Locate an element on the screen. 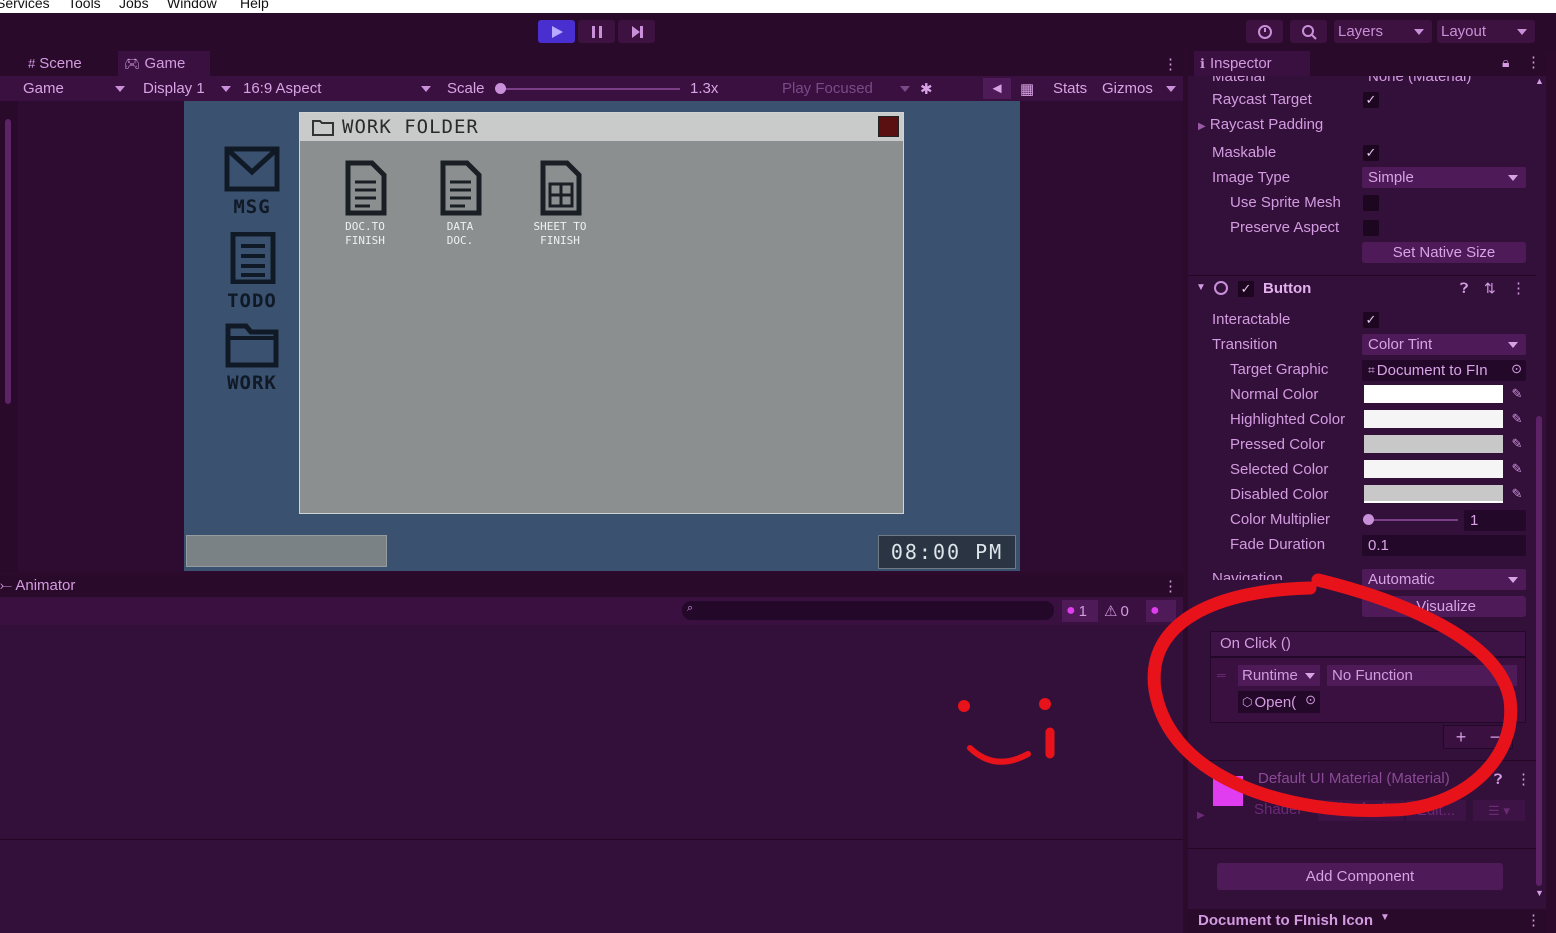 This screenshot has width=1556, height=933. layout-dropdown: Layout is located at coordinates (1486, 31).